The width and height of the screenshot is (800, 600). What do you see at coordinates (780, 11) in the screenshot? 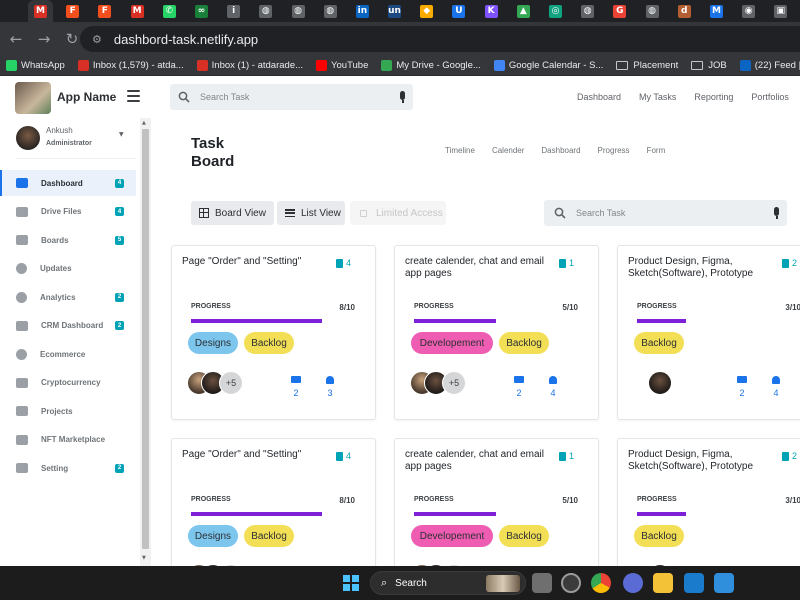
I see `browser-tab: ▣` at bounding box center [780, 11].